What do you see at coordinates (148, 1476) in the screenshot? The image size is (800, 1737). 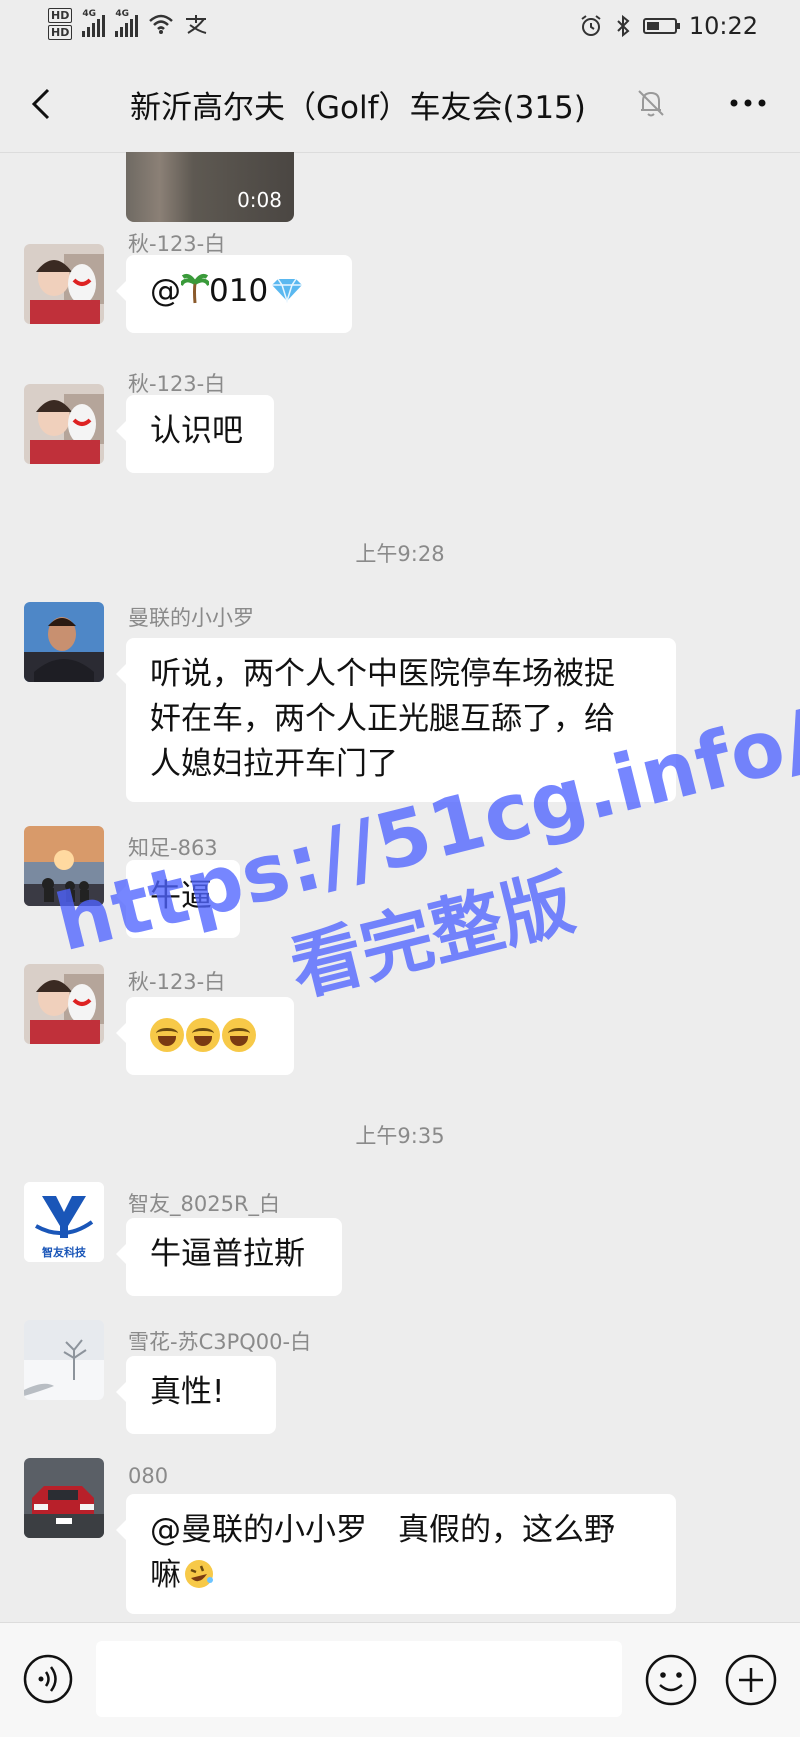 I see `sender-name: 080` at bounding box center [148, 1476].